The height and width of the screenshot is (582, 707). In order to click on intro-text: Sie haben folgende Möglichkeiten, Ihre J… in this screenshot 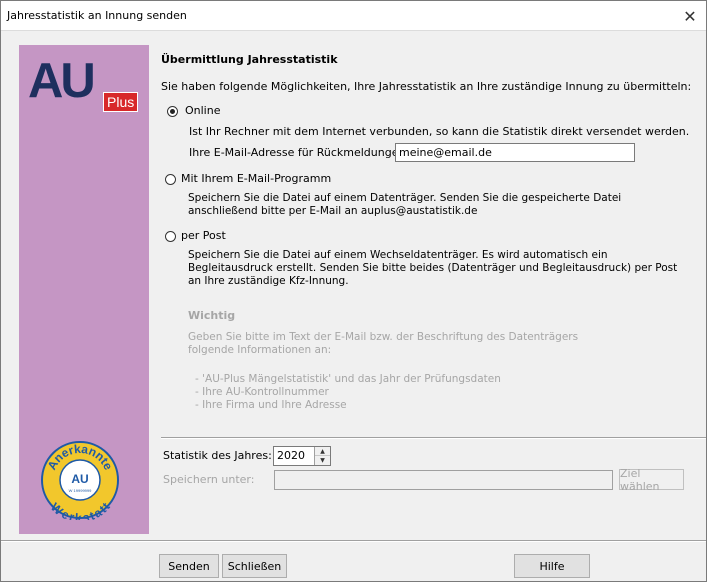, I will do `click(426, 86)`.